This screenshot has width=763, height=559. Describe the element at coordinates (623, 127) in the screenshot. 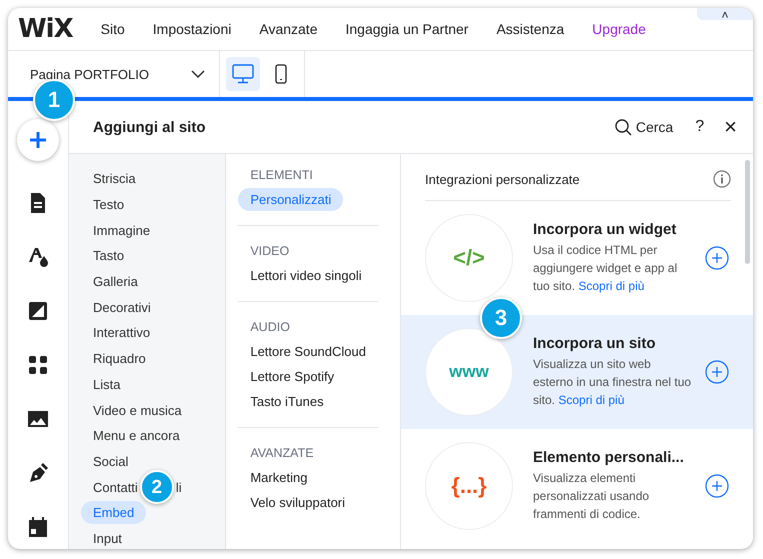

I see `search-icon` at that location.